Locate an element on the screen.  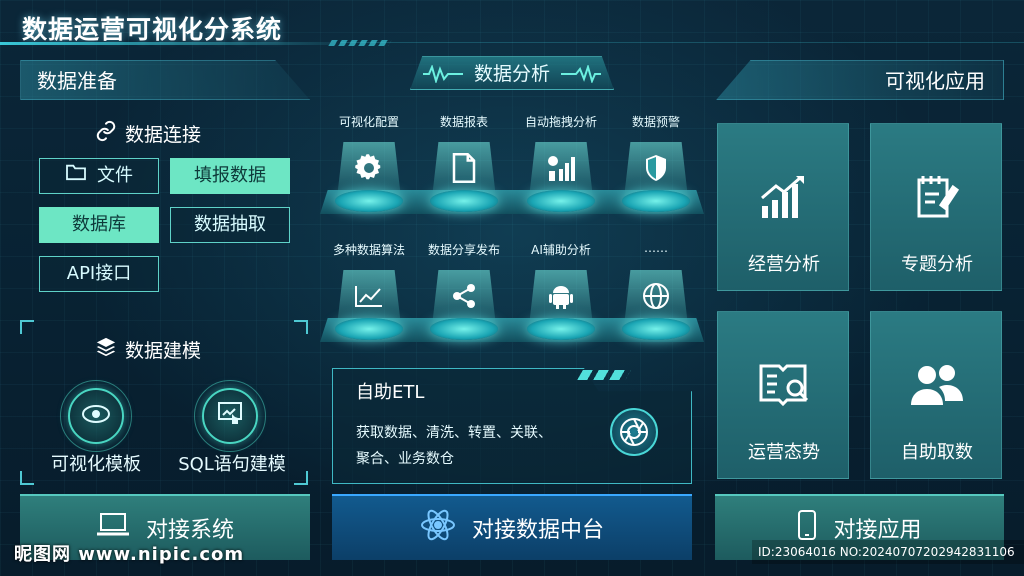
tile-topic-analysis-label: 专题分析 is located at coordinates (937, 264).